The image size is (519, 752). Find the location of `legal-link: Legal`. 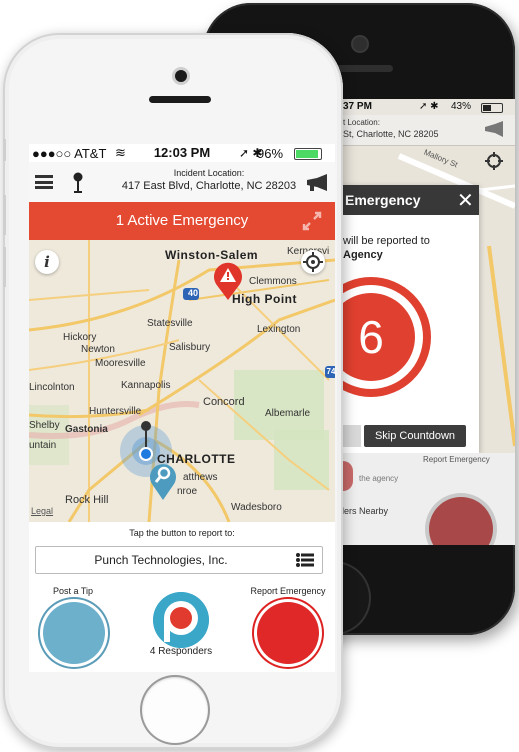

legal-link: Legal is located at coordinates (42, 511).